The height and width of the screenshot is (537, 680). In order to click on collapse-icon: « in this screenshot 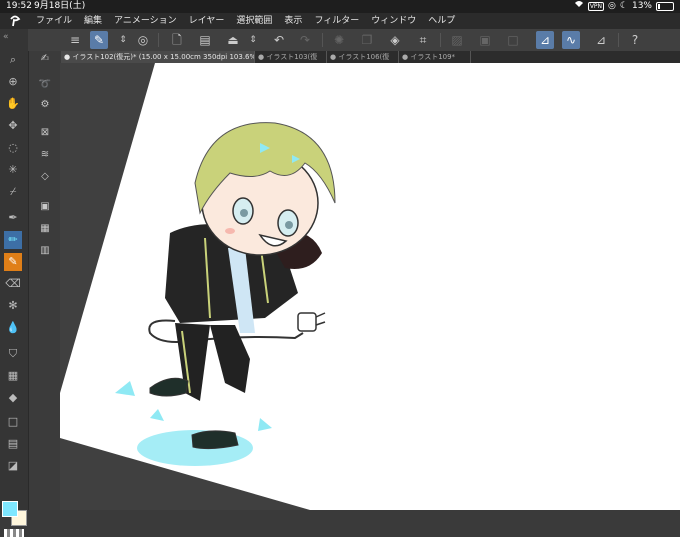, I will do `click(6, 37)`.